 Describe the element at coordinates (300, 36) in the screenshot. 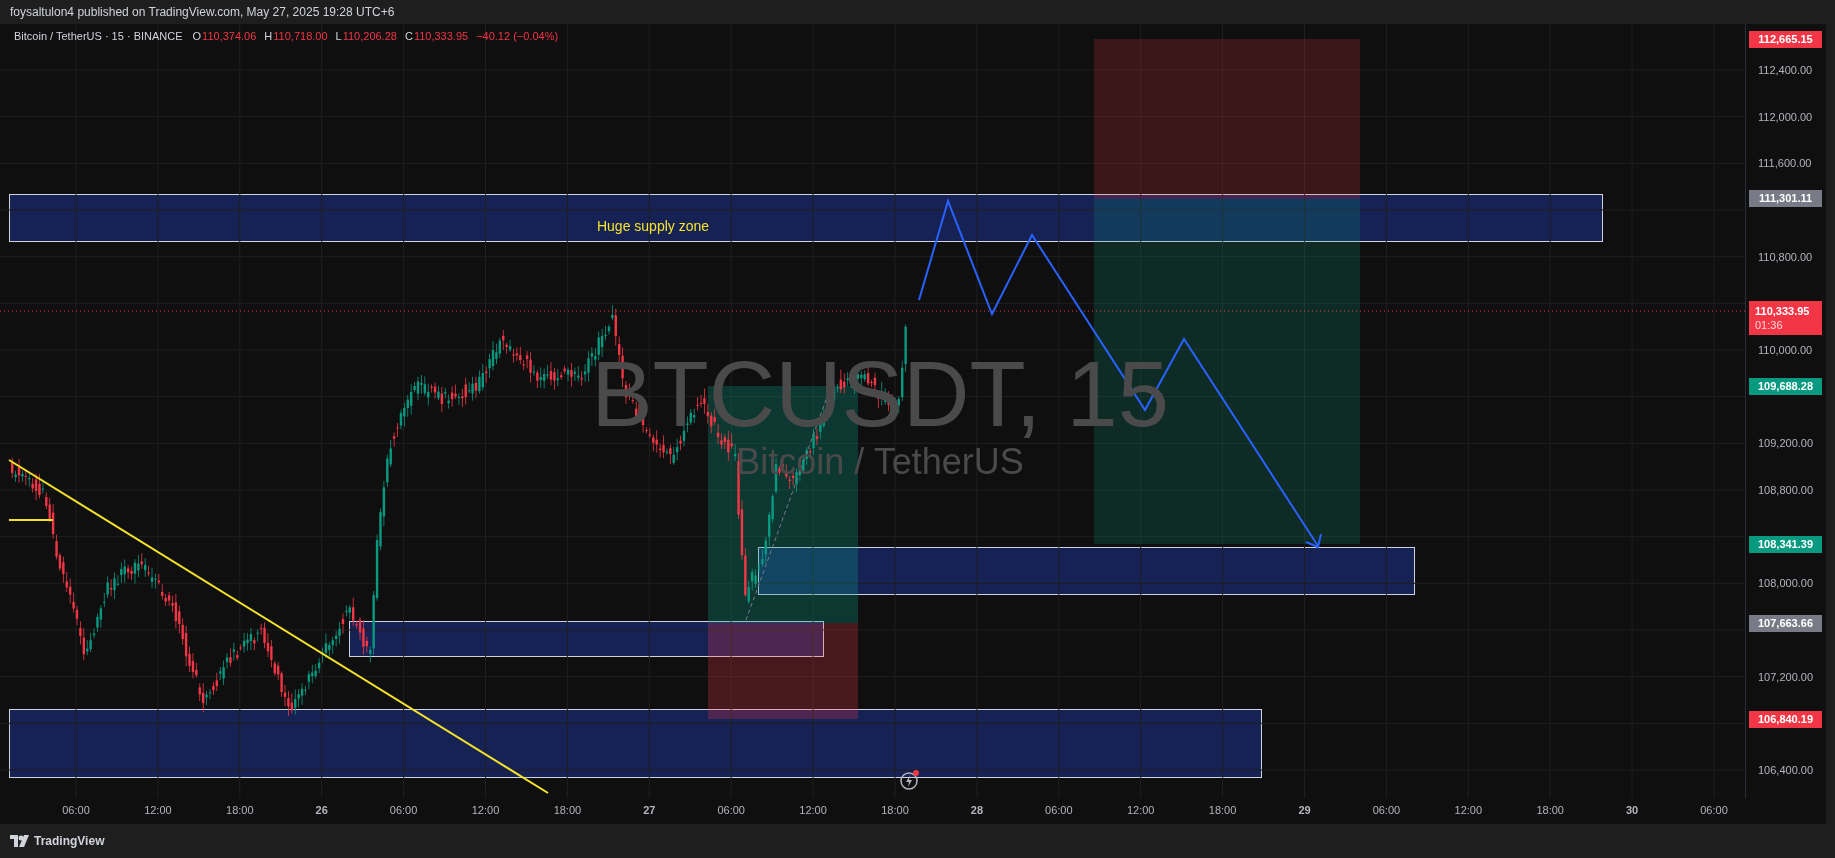

I see `ohlc-value: 110,718.00` at that location.